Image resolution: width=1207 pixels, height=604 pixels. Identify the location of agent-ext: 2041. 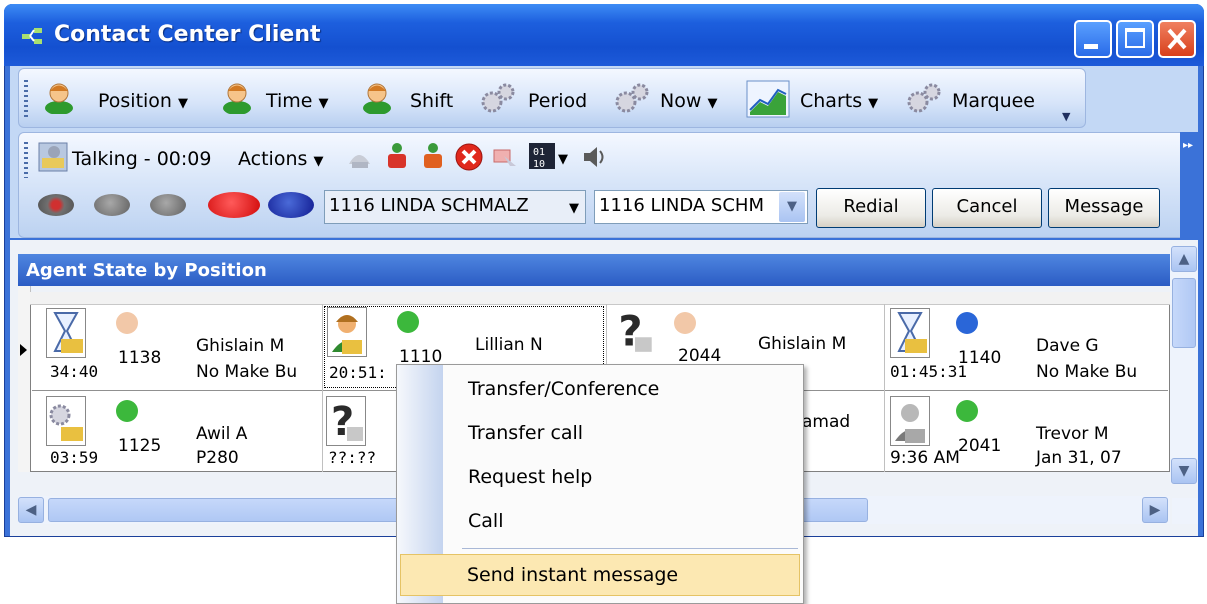
(980, 446).